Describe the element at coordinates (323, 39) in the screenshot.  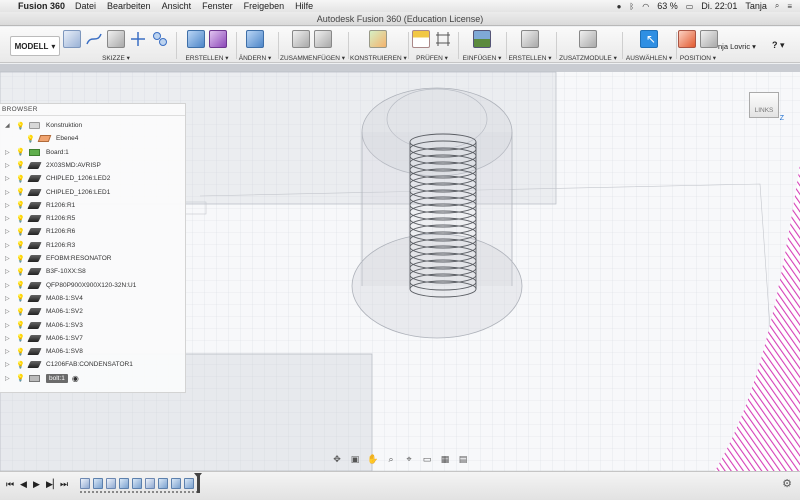
I see `joint-icon` at that location.